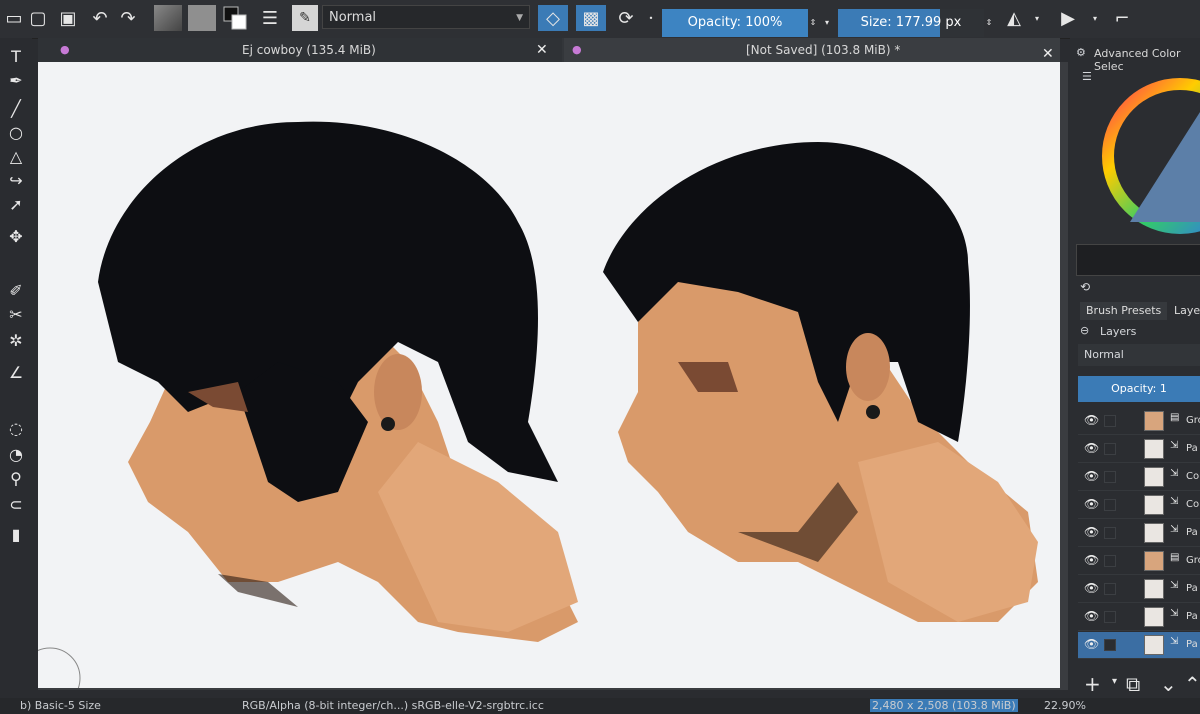 This screenshot has width=1200, height=714. What do you see at coordinates (305, 18) in the screenshot?
I see `brush-preset-icon: ✎` at bounding box center [305, 18].